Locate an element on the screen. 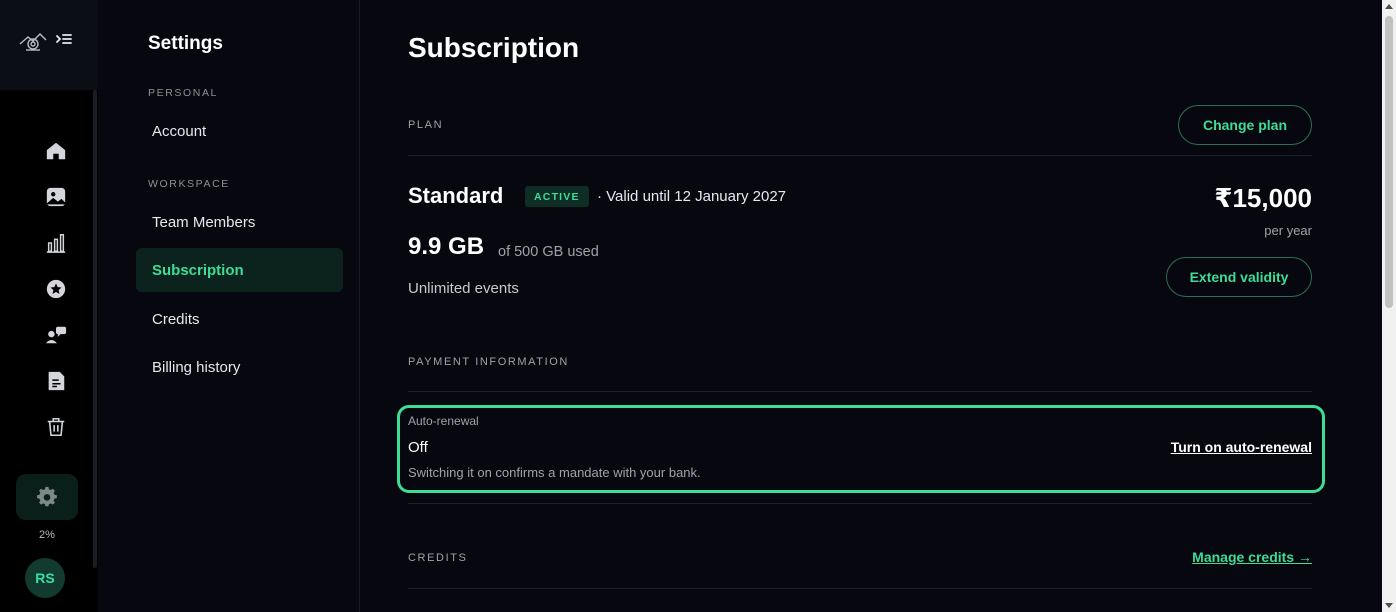  nav-item-account: Account is located at coordinates (239, 131).